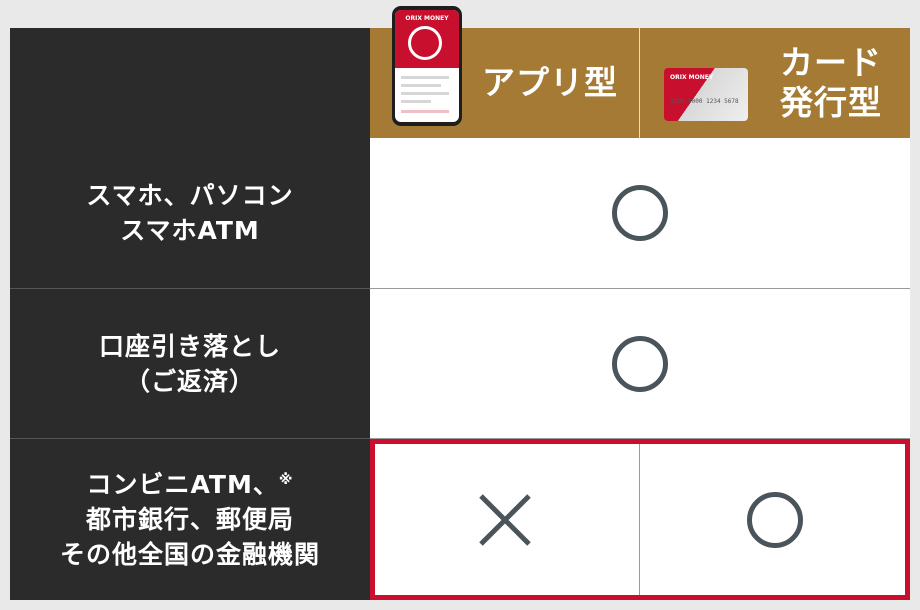 The width and height of the screenshot is (920, 610). Describe the element at coordinates (190, 230) in the screenshot. I see `row1-label-line2: スマホATM` at that location.